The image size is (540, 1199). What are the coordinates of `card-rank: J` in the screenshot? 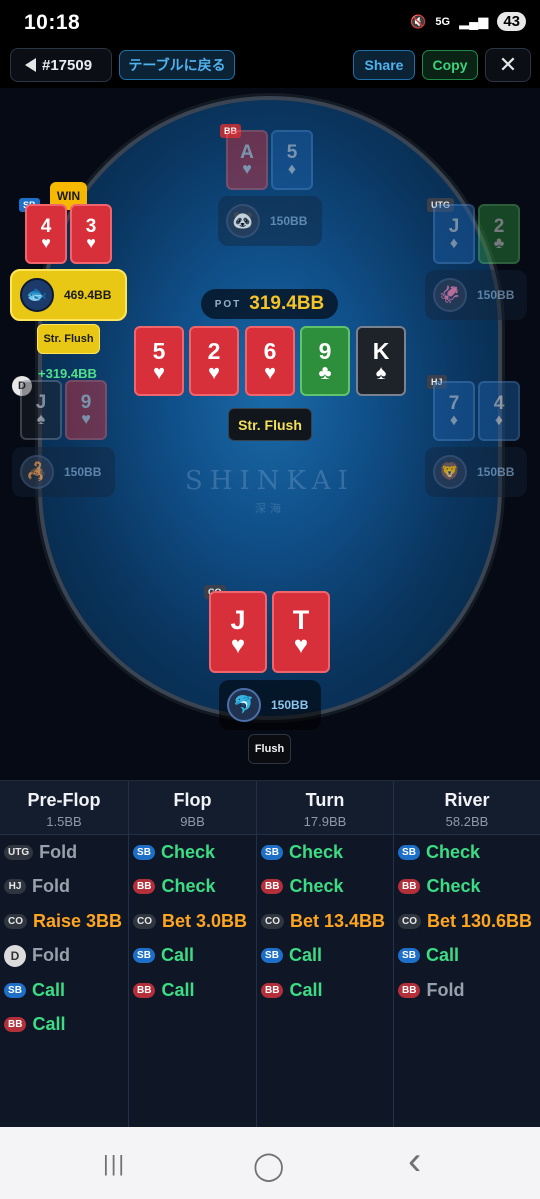 It's located at (238, 619).